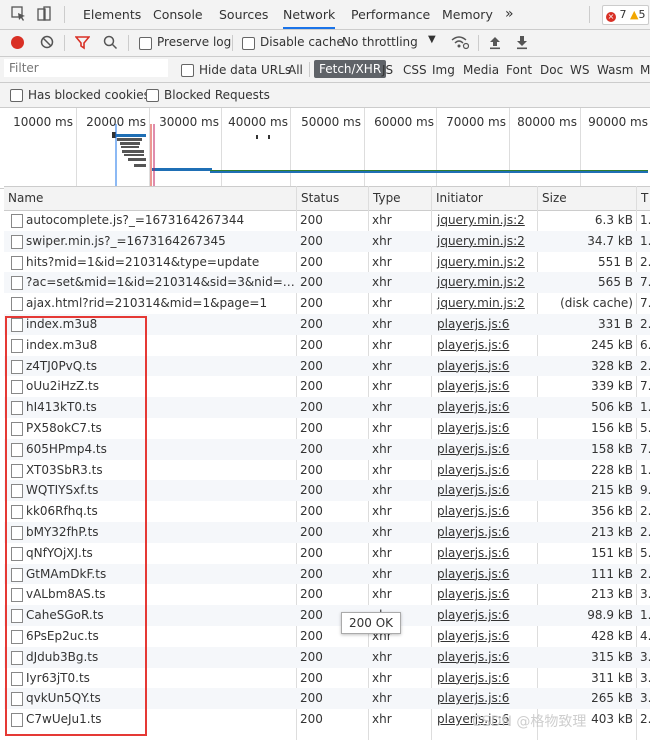 Image resolution: width=650 pixels, height=740 pixels. What do you see at coordinates (432, 39) in the screenshot?
I see `chevron-down-icon: ▼` at bounding box center [432, 39].